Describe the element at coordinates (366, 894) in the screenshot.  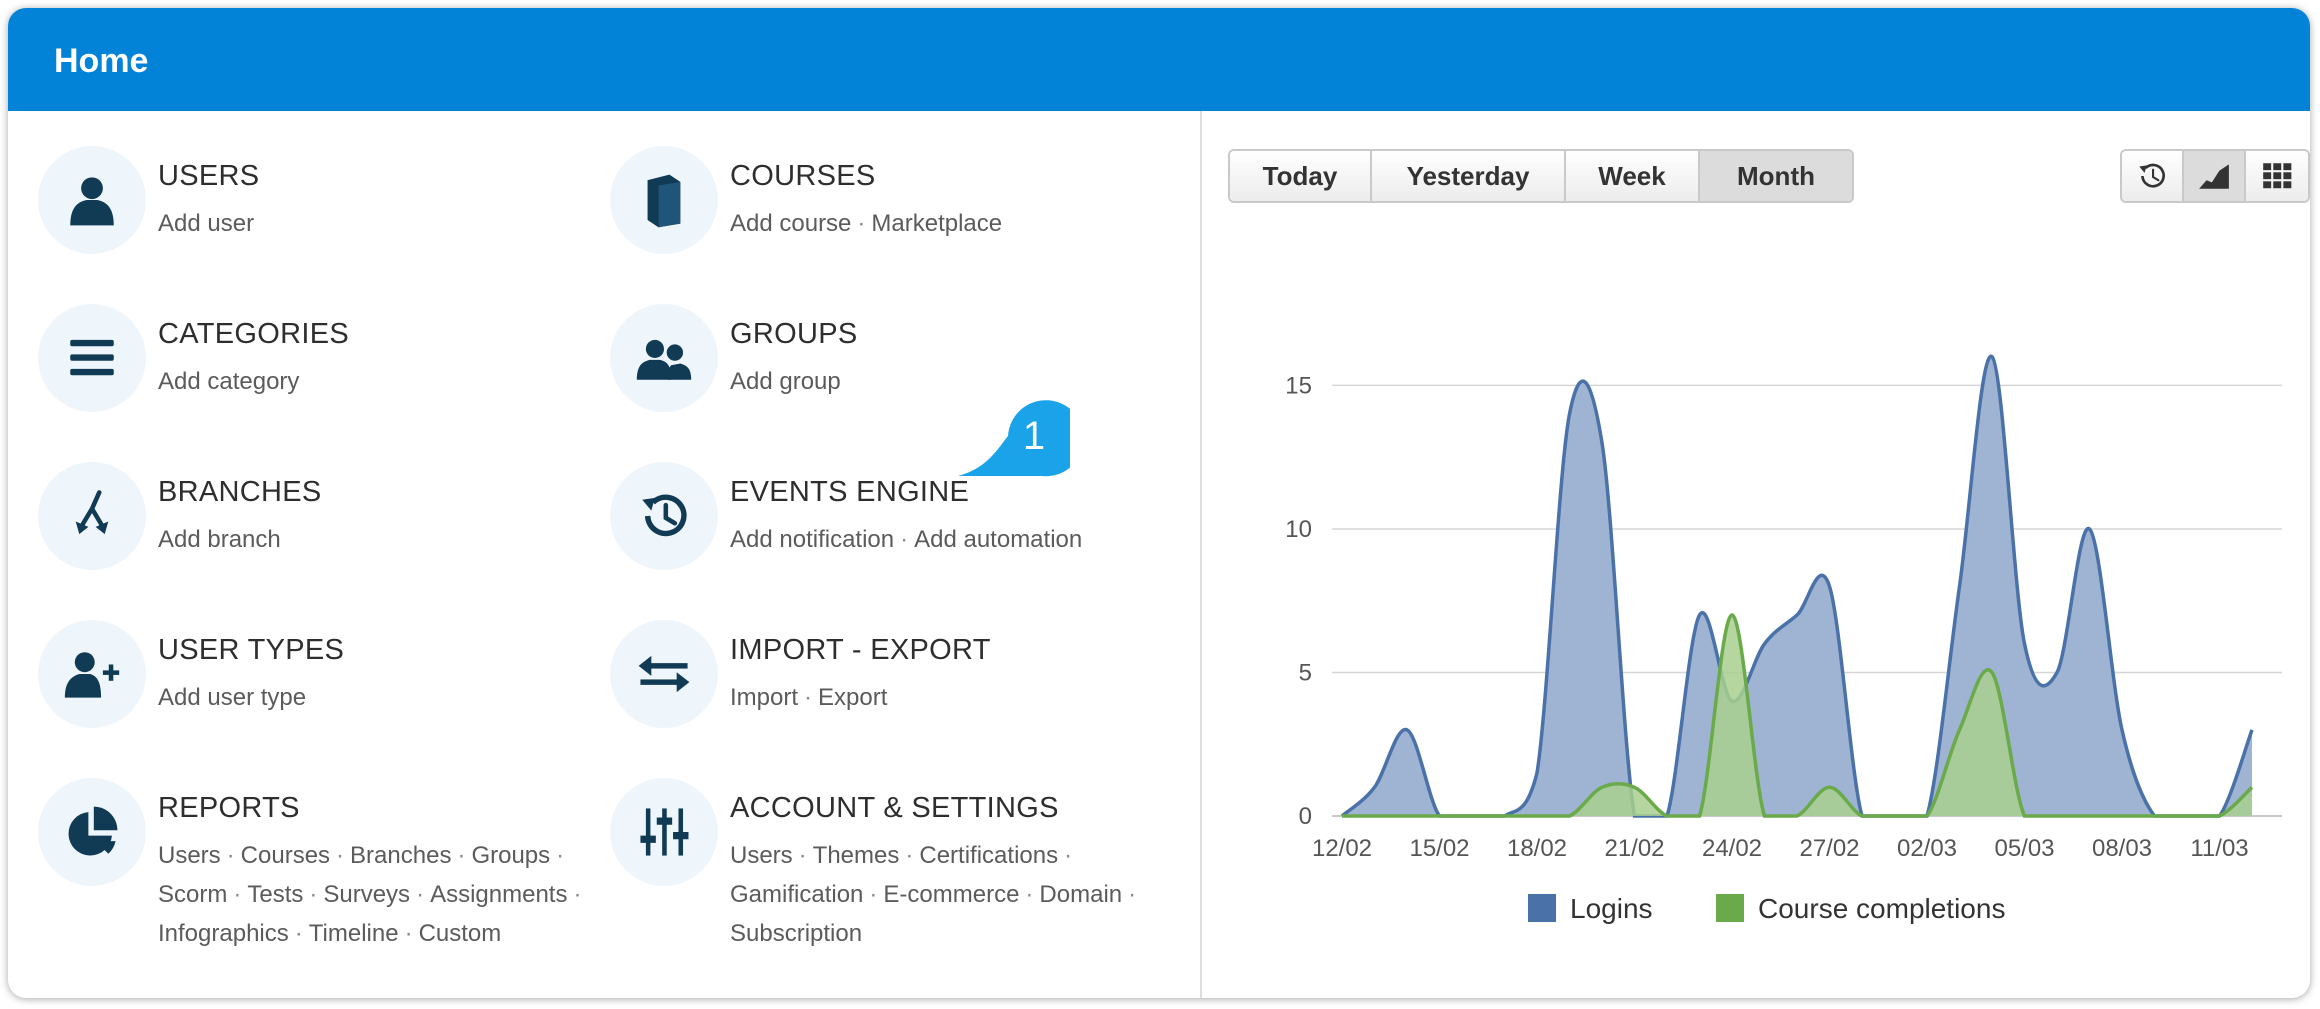
I see `link-surveys: Surveys` at that location.